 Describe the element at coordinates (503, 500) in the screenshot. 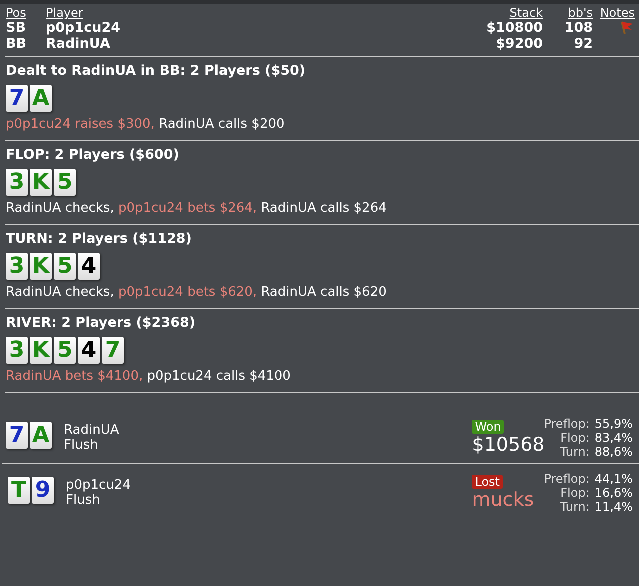

I see `result-amount: mucks` at that location.